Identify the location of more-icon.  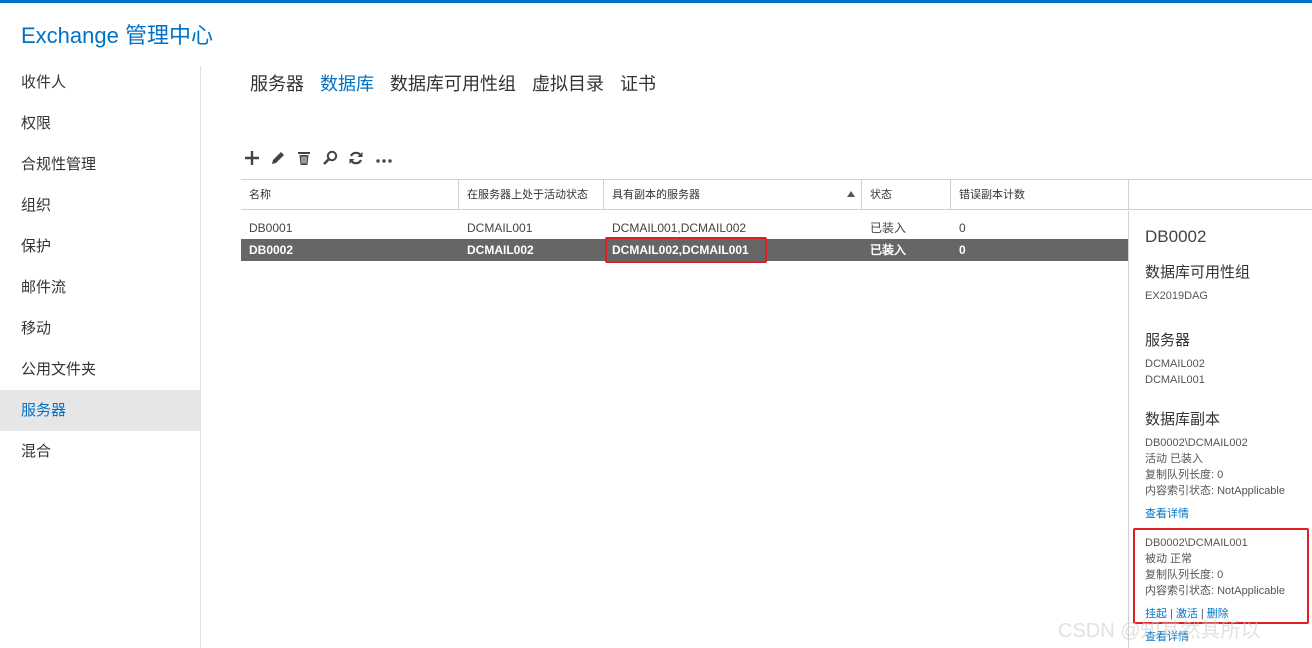
(384, 158).